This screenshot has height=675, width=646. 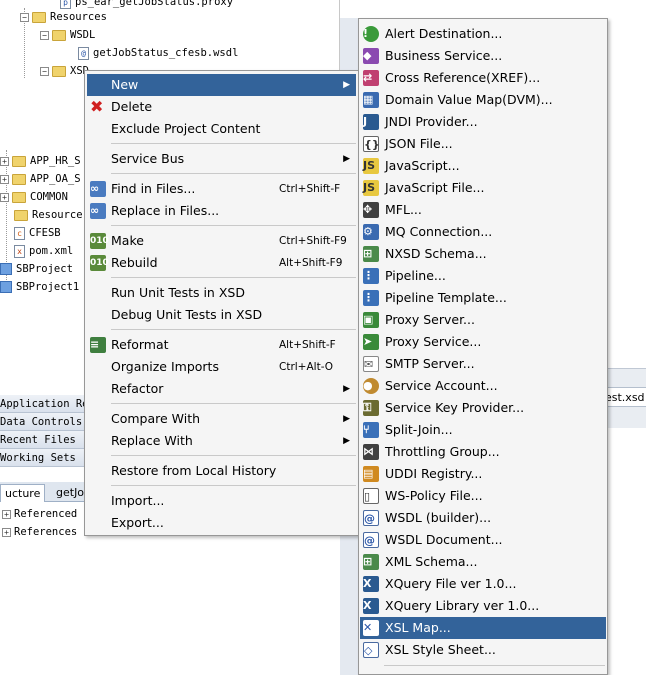 What do you see at coordinates (371, 518) in the screenshot?
I see `wsdl-builder-icon: @` at bounding box center [371, 518].